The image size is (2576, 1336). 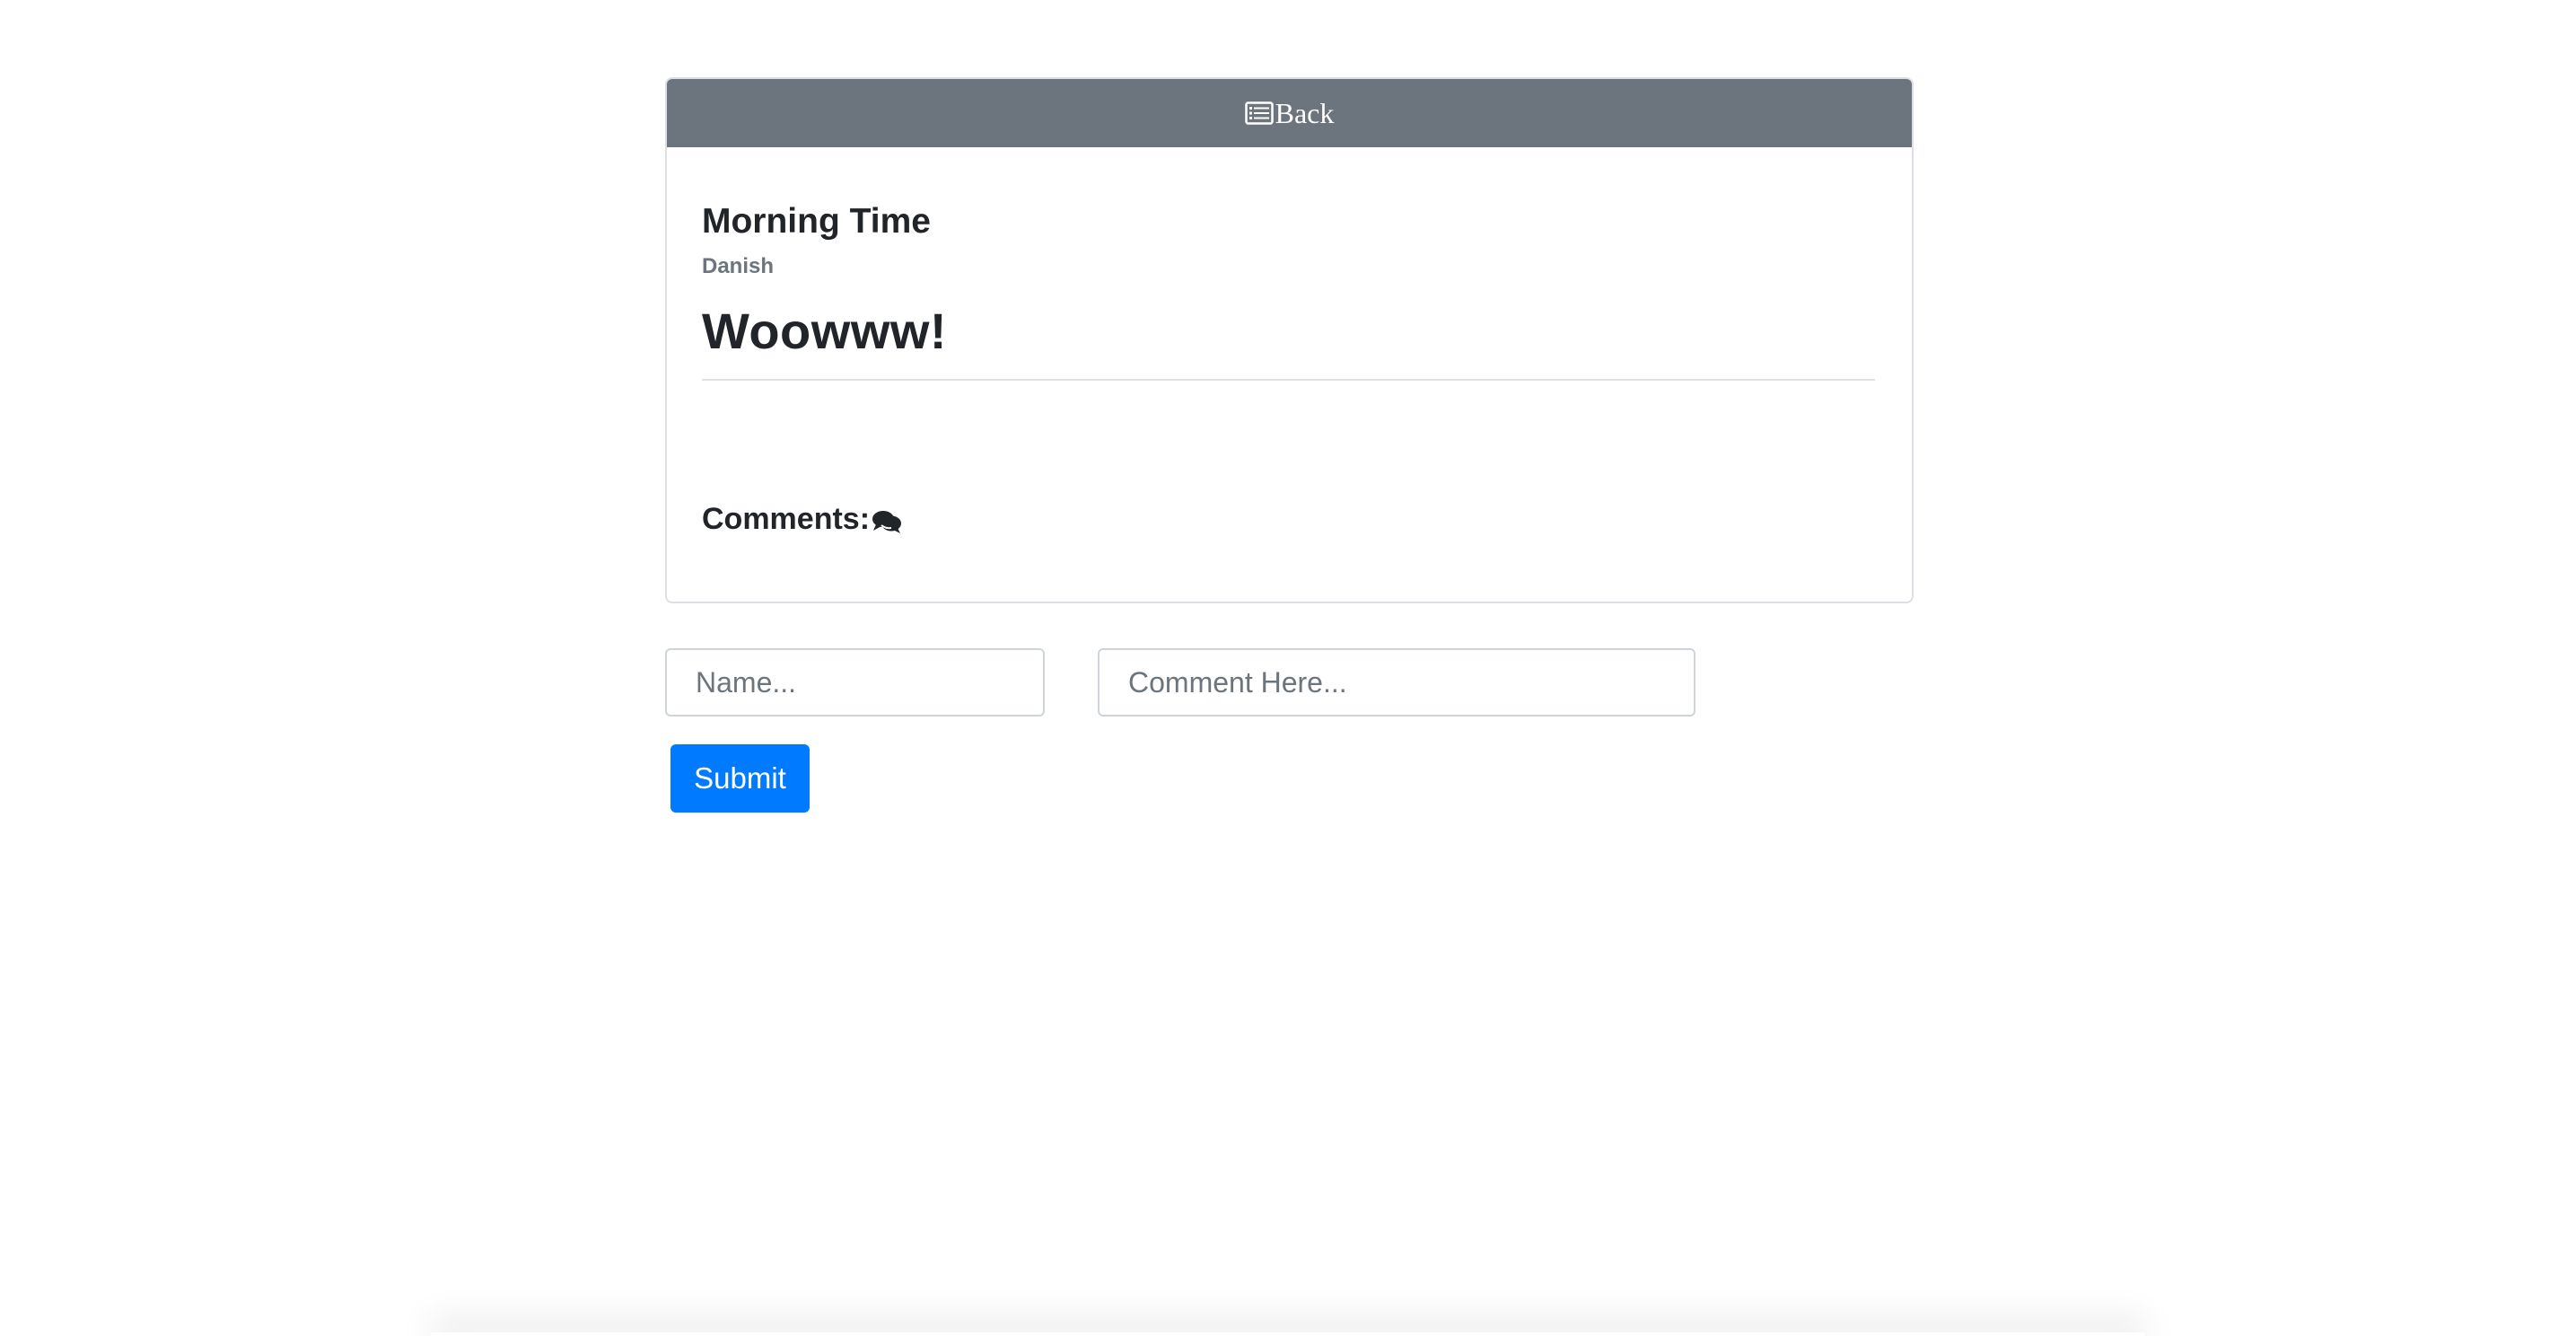 What do you see at coordinates (887, 520) in the screenshot?
I see `comments-icon` at bounding box center [887, 520].